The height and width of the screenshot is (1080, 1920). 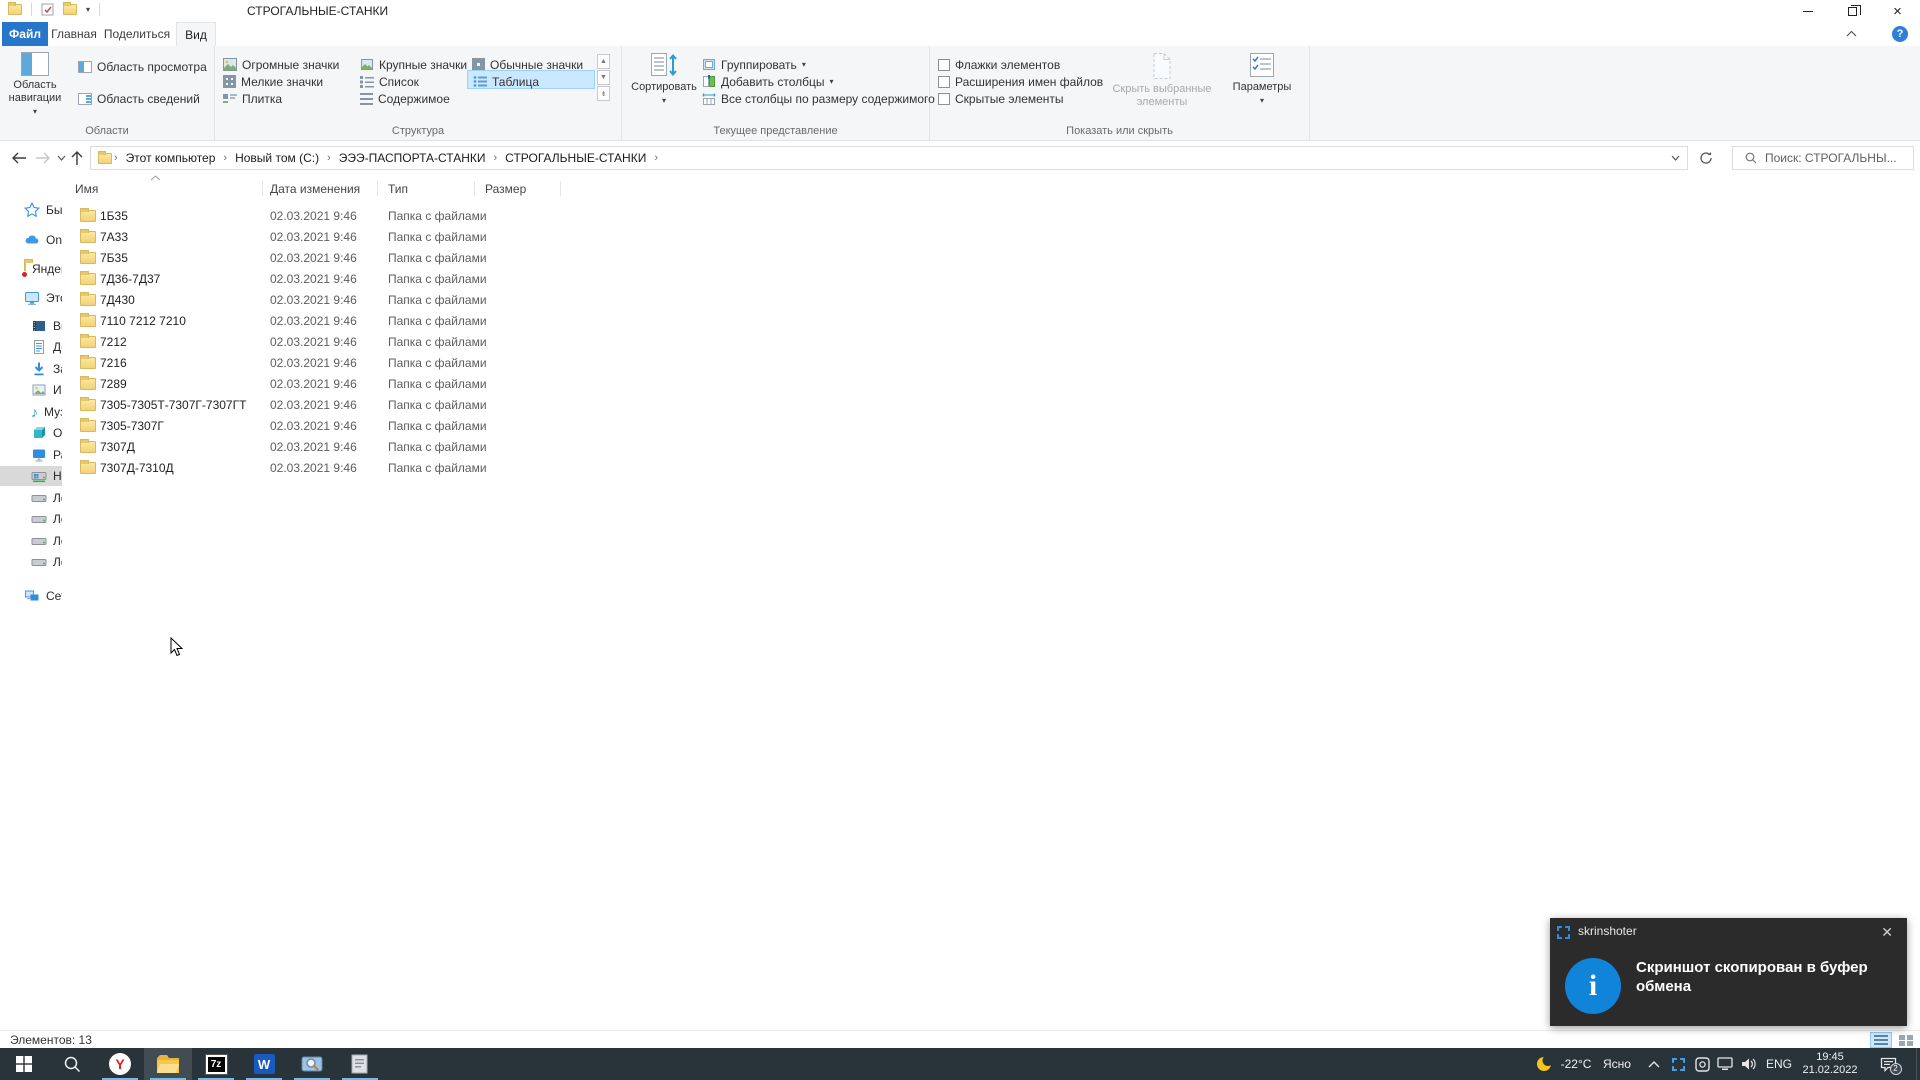 I want to click on sidebar-item-yandex-disk: Яндекс.Диск, so click(x=31, y=269).